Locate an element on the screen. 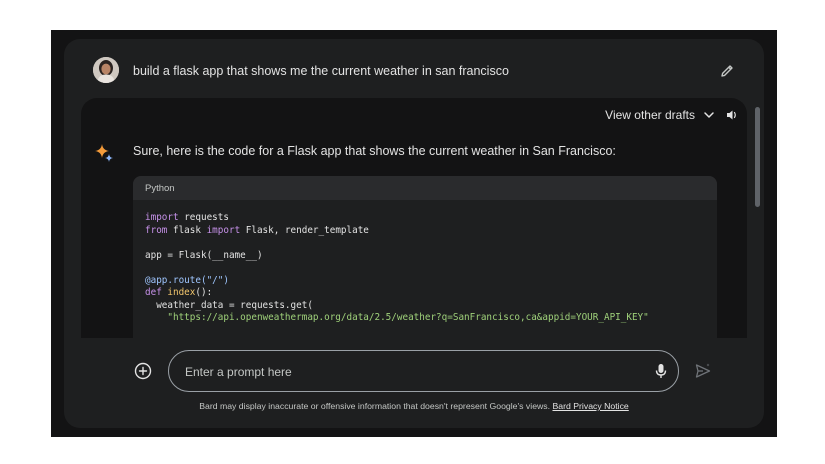 The height and width of the screenshot is (464, 825). code-keyword: def is located at coordinates (153, 292).